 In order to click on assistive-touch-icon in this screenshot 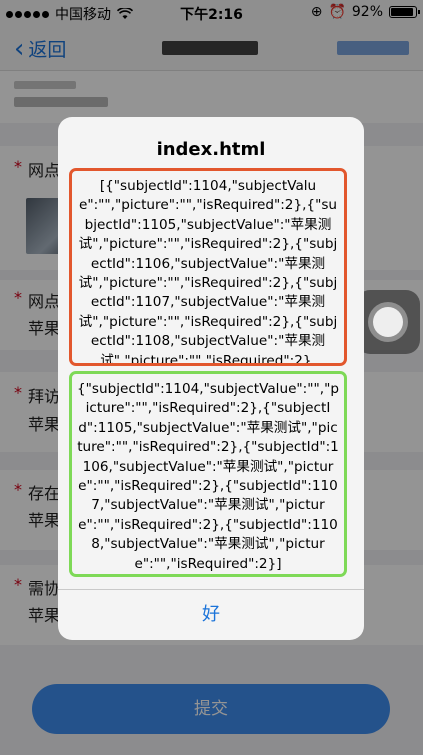, I will do `click(388, 322)`.